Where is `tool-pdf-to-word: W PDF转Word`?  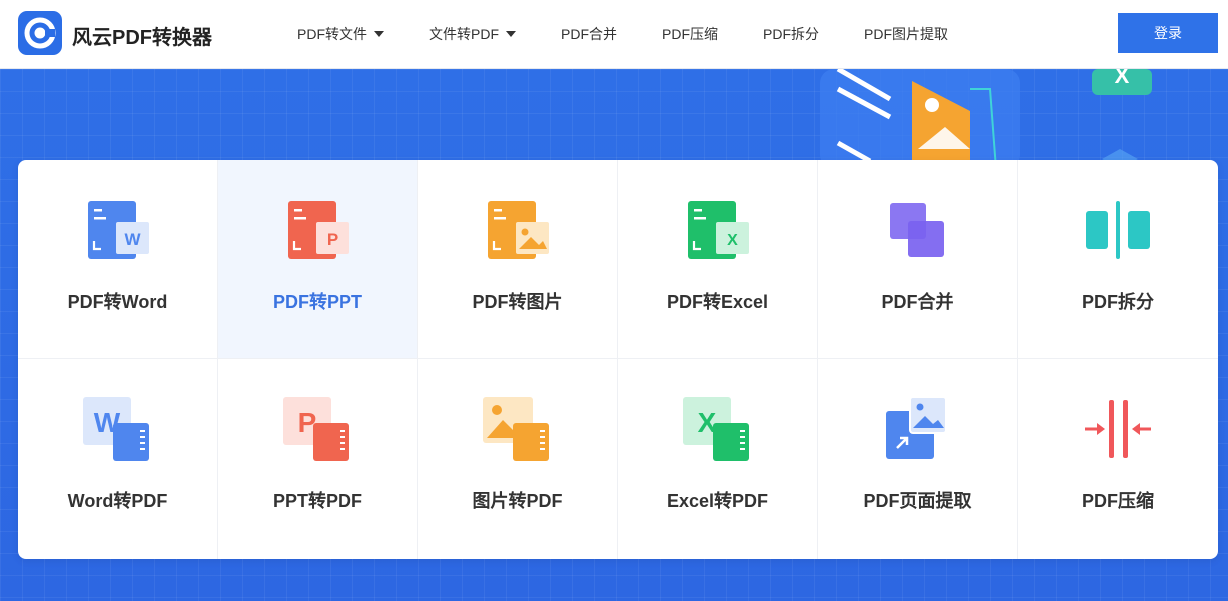 tool-pdf-to-word: W PDF转Word is located at coordinates (118, 259).